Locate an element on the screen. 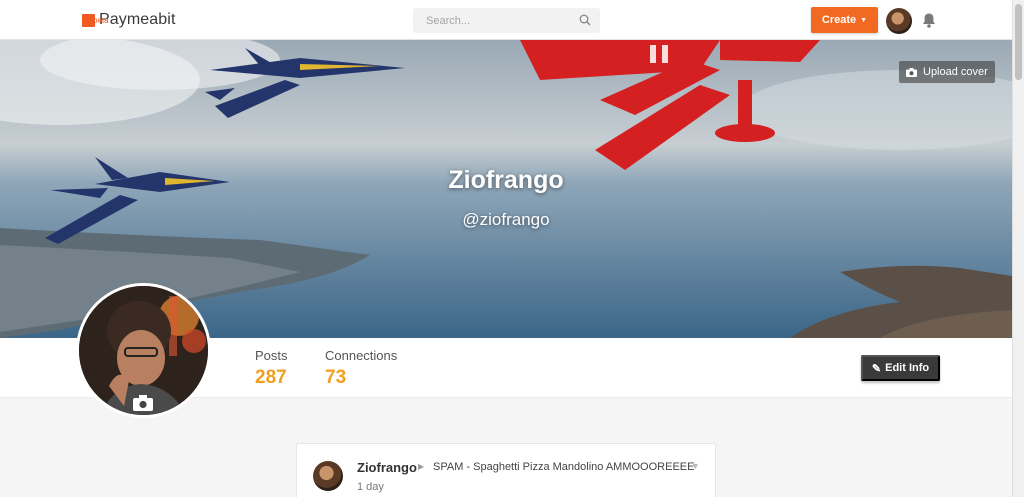  top-navbar: Paymeabit beta Create ▼ is located at coordinates (506, 20).